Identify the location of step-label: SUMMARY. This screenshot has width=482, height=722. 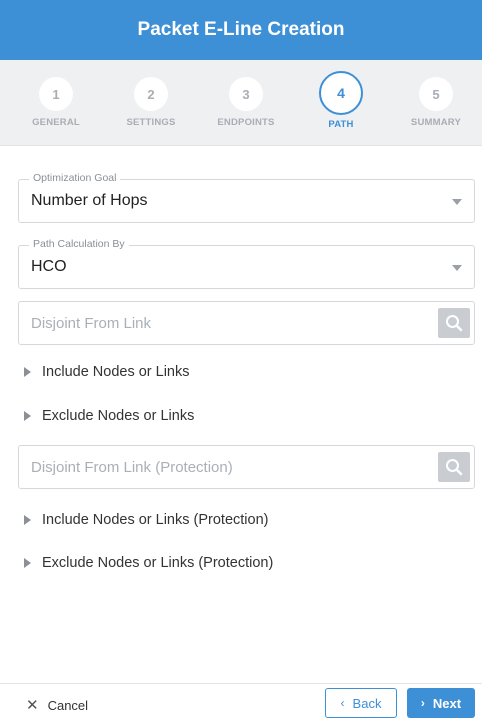
(436, 122).